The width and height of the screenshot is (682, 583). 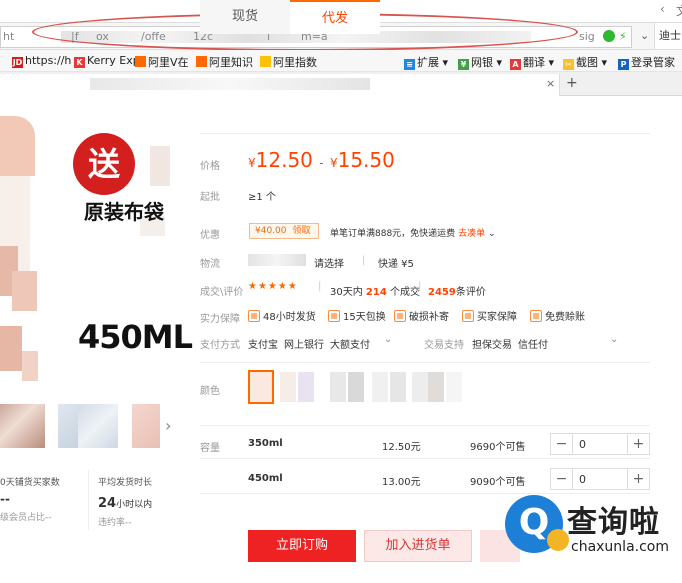 I want to click on screenshot-menu: ✂ 截图 ▾, so click(x=585, y=62).